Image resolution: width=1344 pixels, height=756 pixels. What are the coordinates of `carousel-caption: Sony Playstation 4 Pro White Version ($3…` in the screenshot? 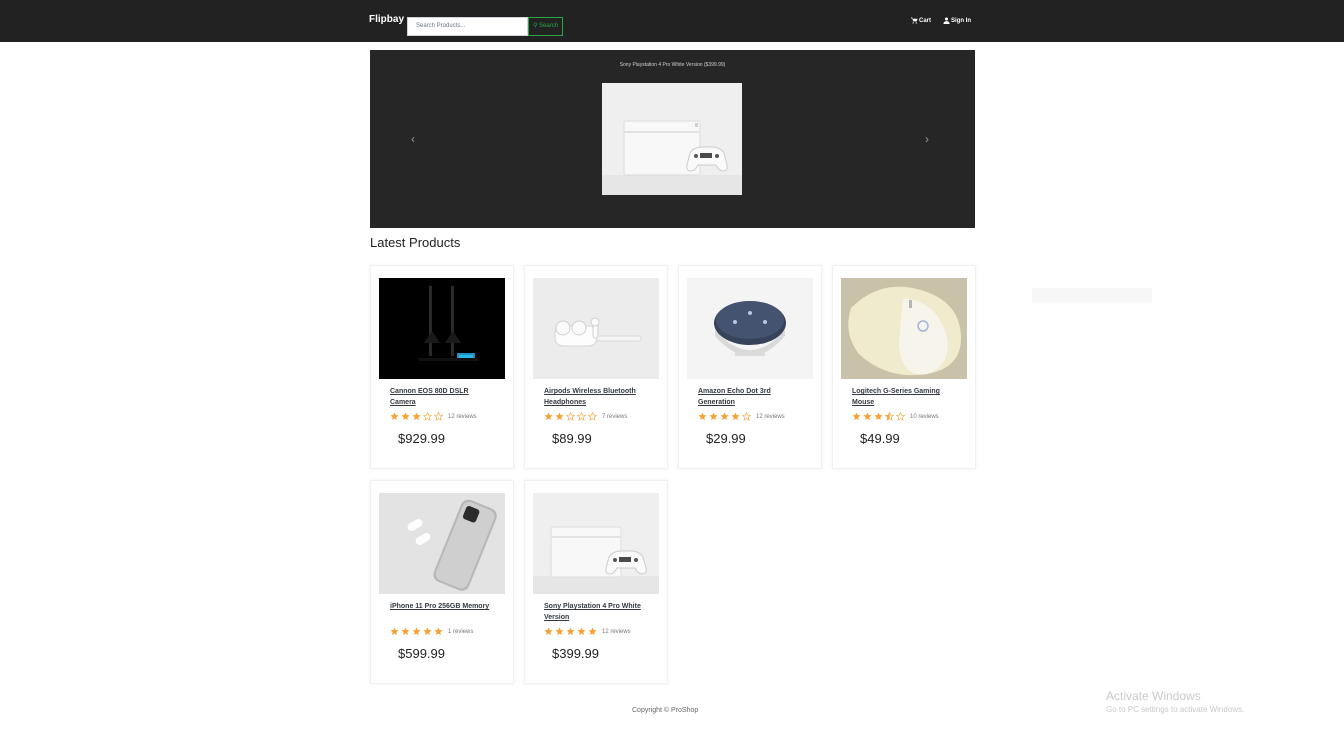 It's located at (672, 65).